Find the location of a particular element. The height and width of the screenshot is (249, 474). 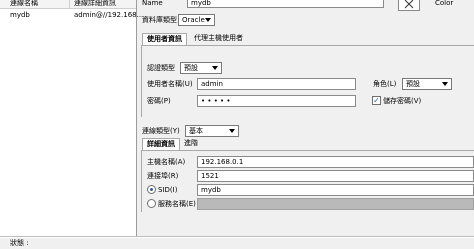

service-name-radio is located at coordinates (151, 203).